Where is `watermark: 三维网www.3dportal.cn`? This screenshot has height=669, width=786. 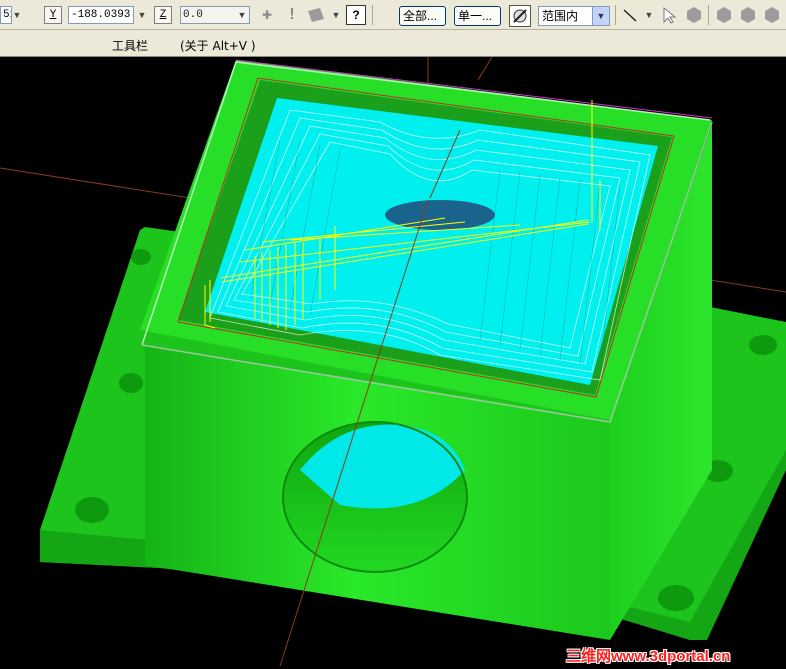 watermark: 三维网www.3dportal.cn is located at coordinates (648, 656).